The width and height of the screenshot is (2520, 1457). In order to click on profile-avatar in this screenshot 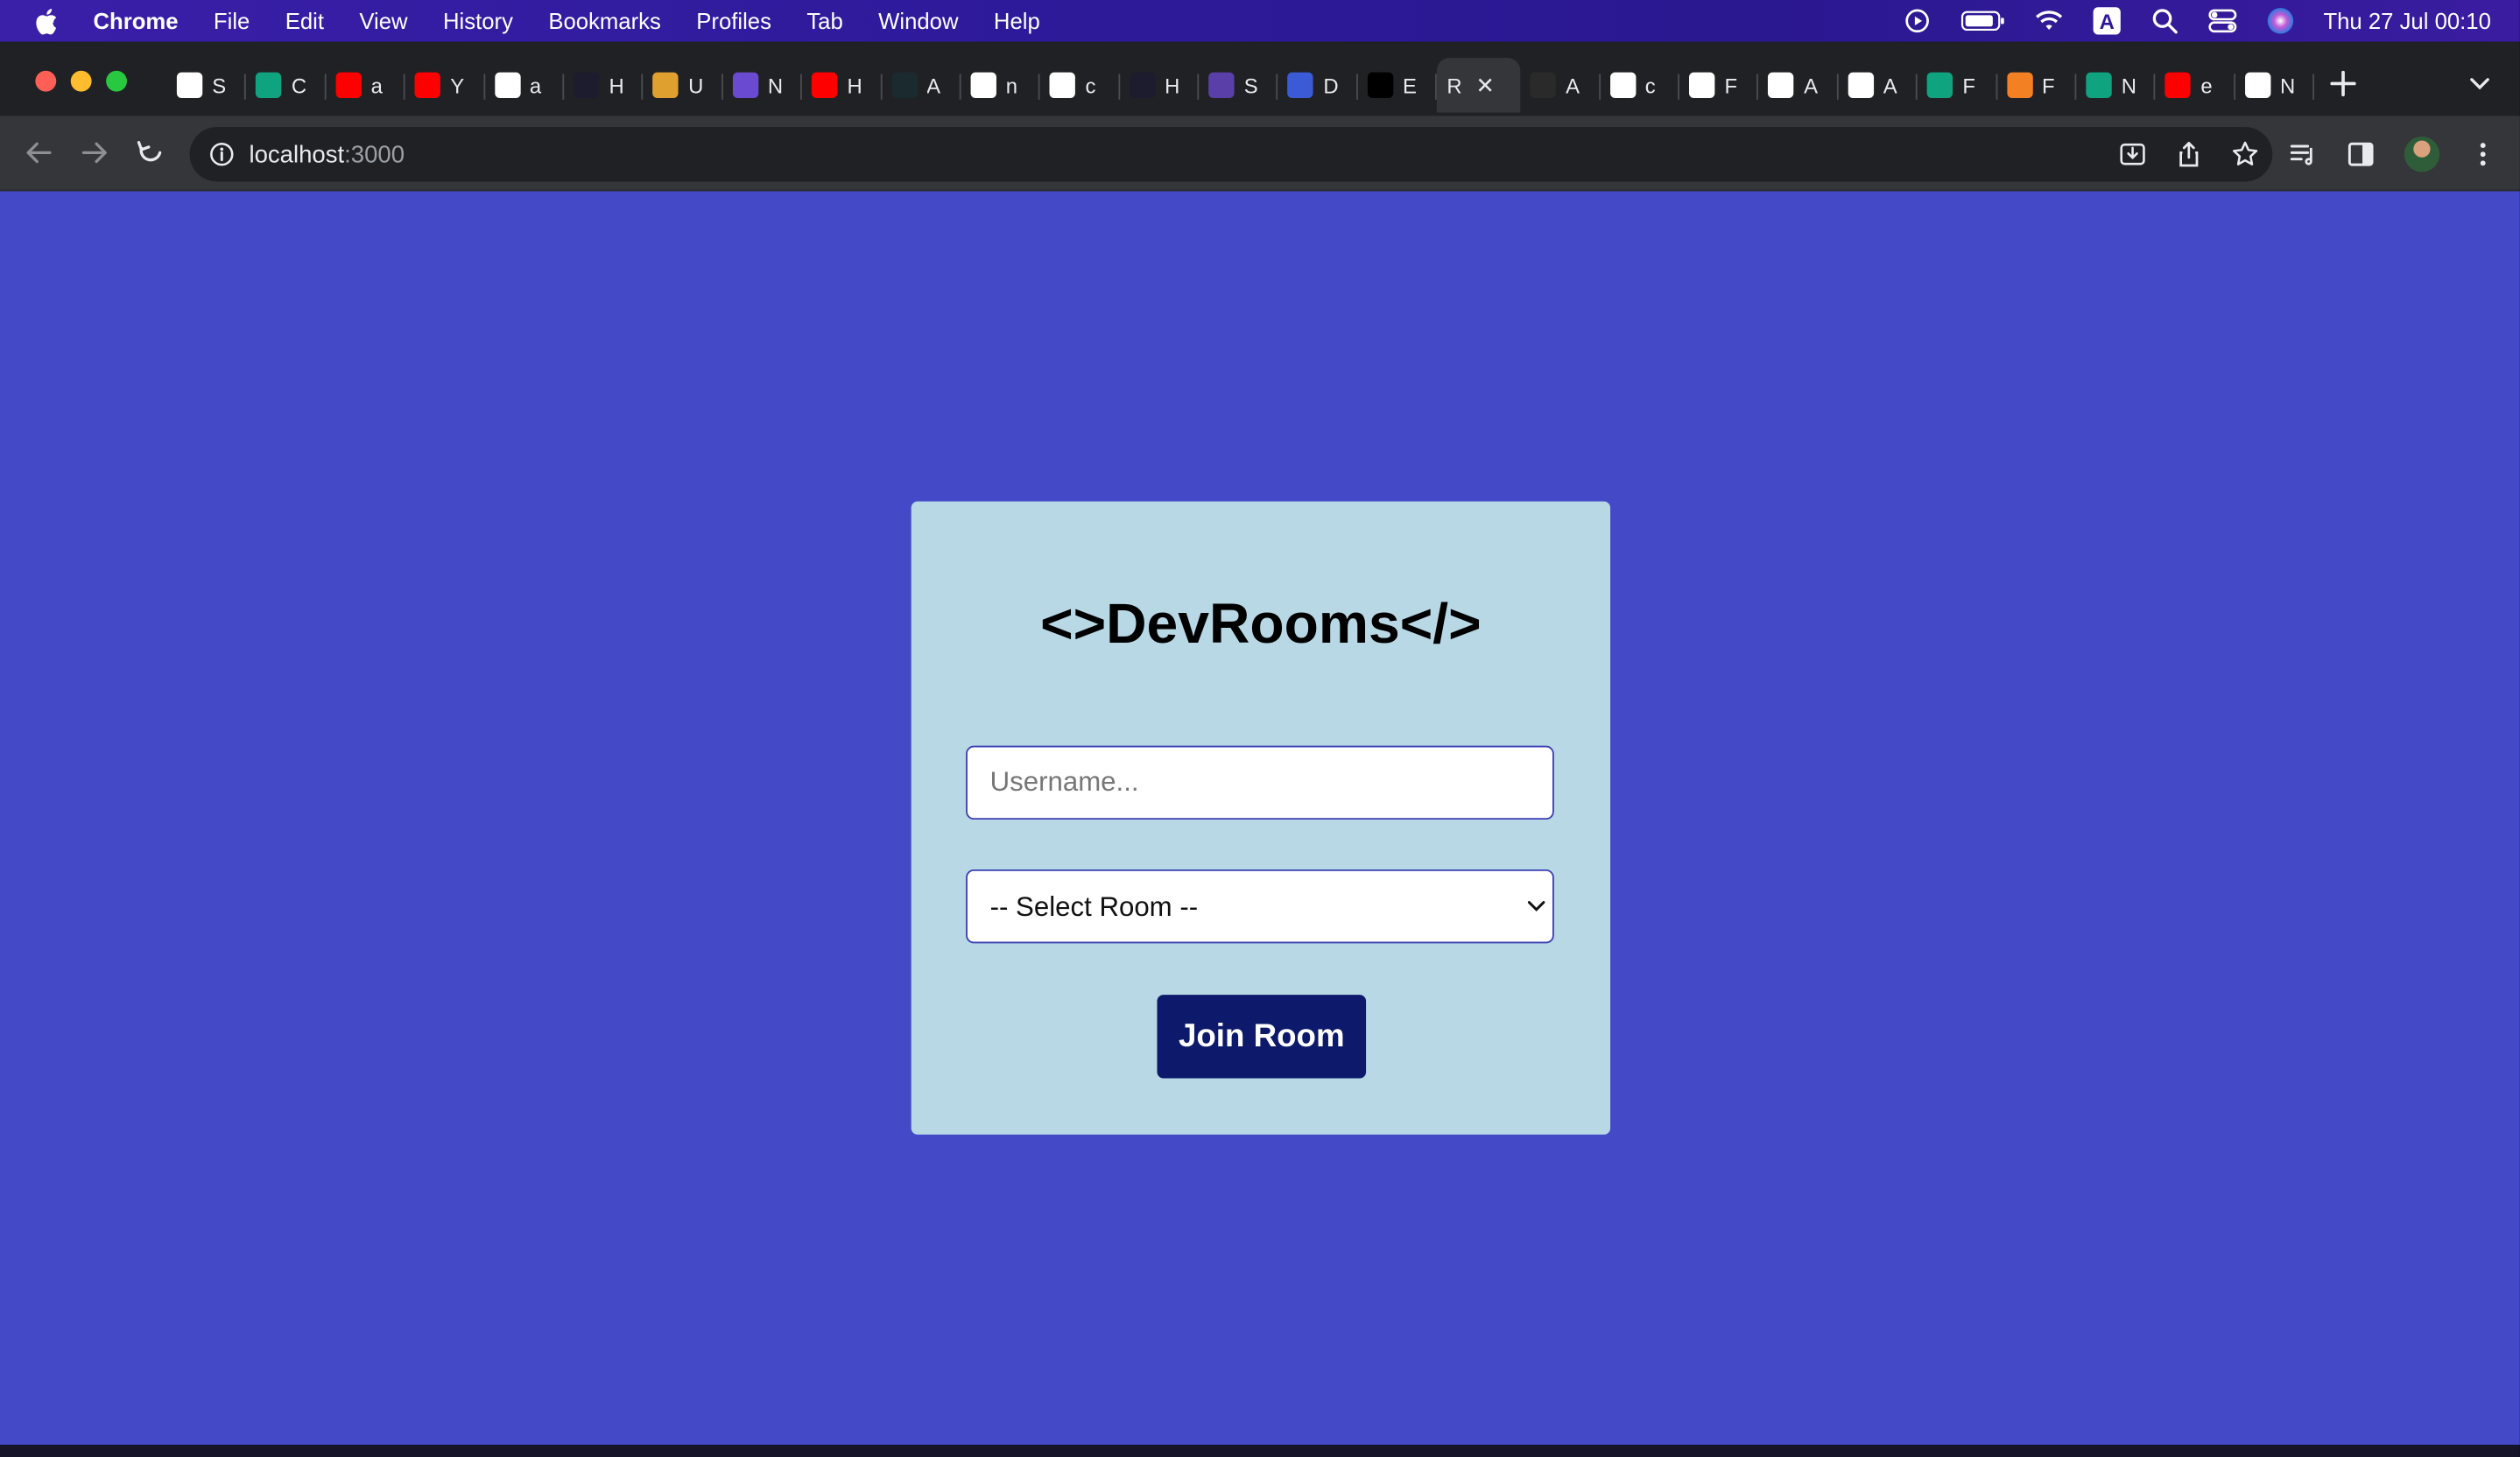, I will do `click(2422, 155)`.